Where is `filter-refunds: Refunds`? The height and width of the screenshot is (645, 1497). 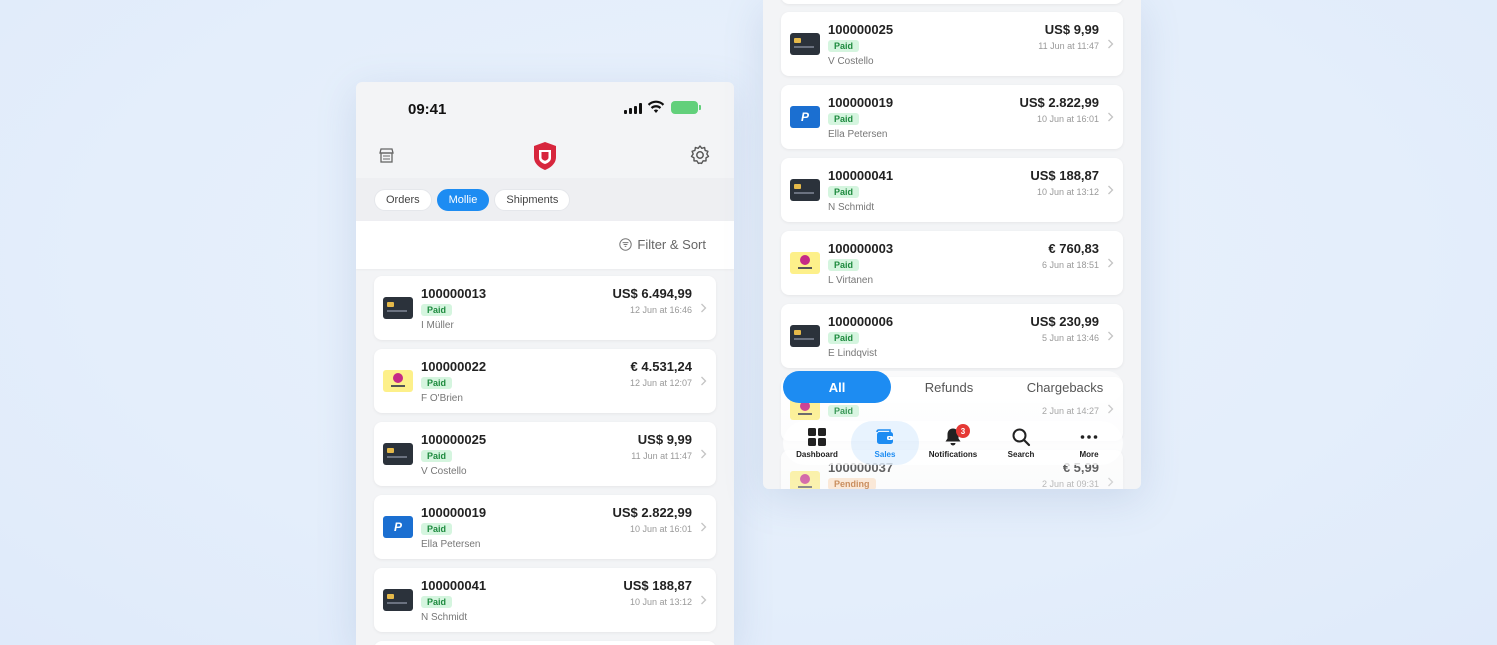
filter-refunds: Refunds is located at coordinates (949, 387).